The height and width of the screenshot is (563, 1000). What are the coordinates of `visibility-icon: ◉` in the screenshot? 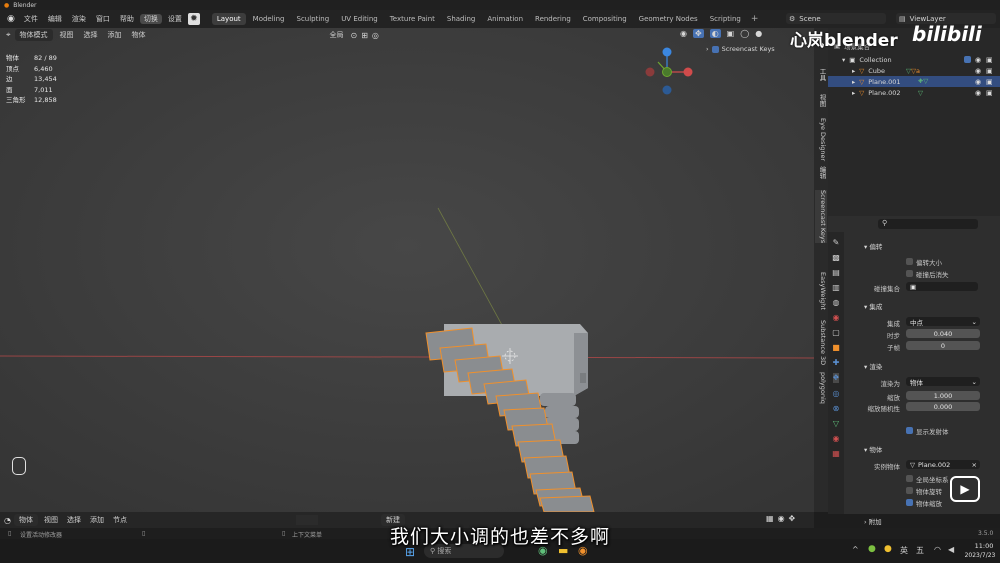 It's located at (683, 33).